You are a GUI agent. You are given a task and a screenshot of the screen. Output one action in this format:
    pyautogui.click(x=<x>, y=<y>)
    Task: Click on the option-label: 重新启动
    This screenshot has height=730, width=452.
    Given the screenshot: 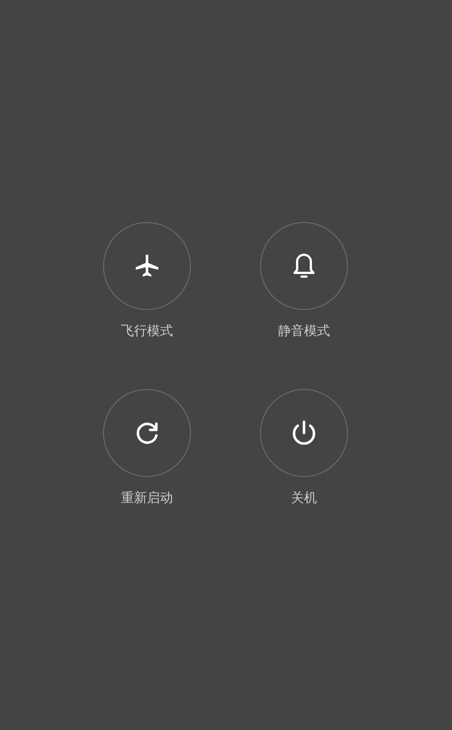 What is the action you would take?
    pyautogui.click(x=147, y=499)
    